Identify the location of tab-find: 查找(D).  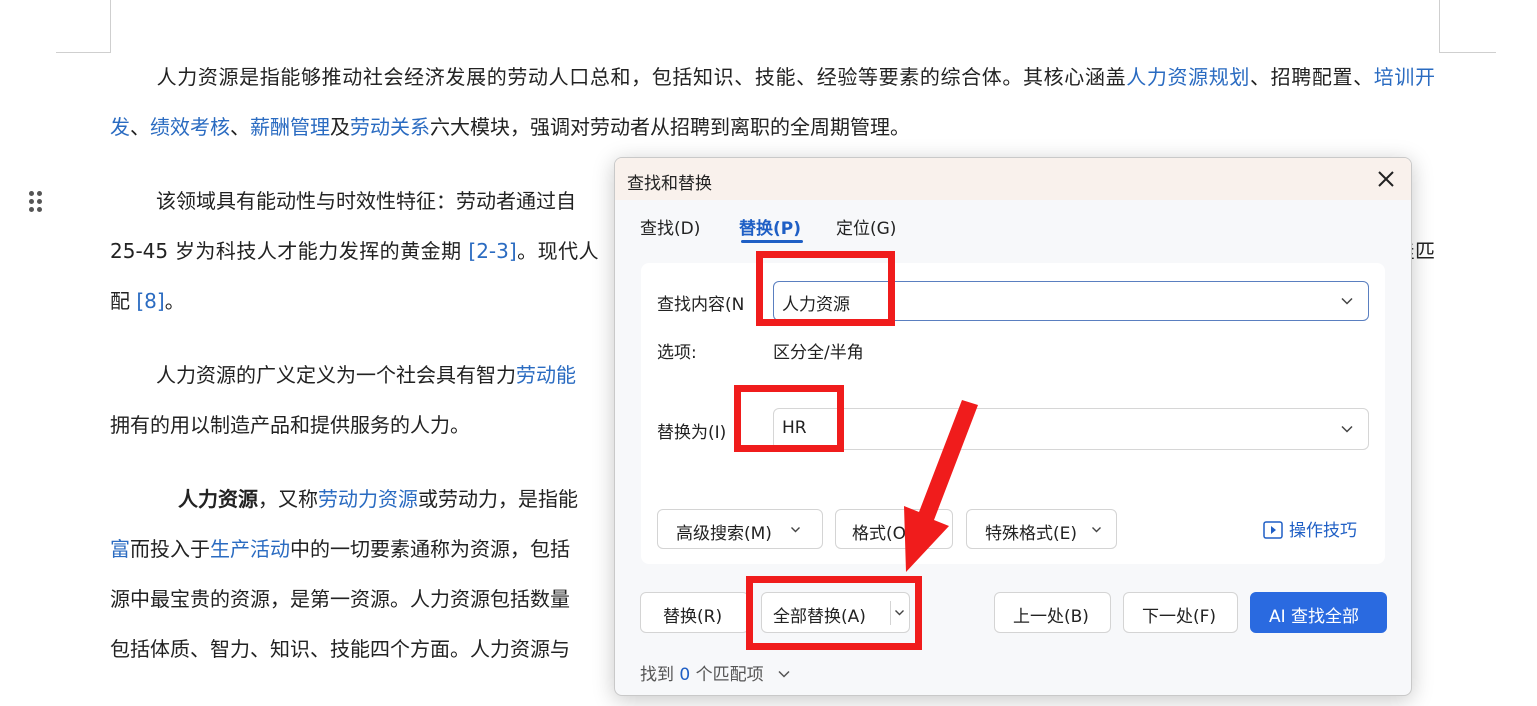
(670, 226).